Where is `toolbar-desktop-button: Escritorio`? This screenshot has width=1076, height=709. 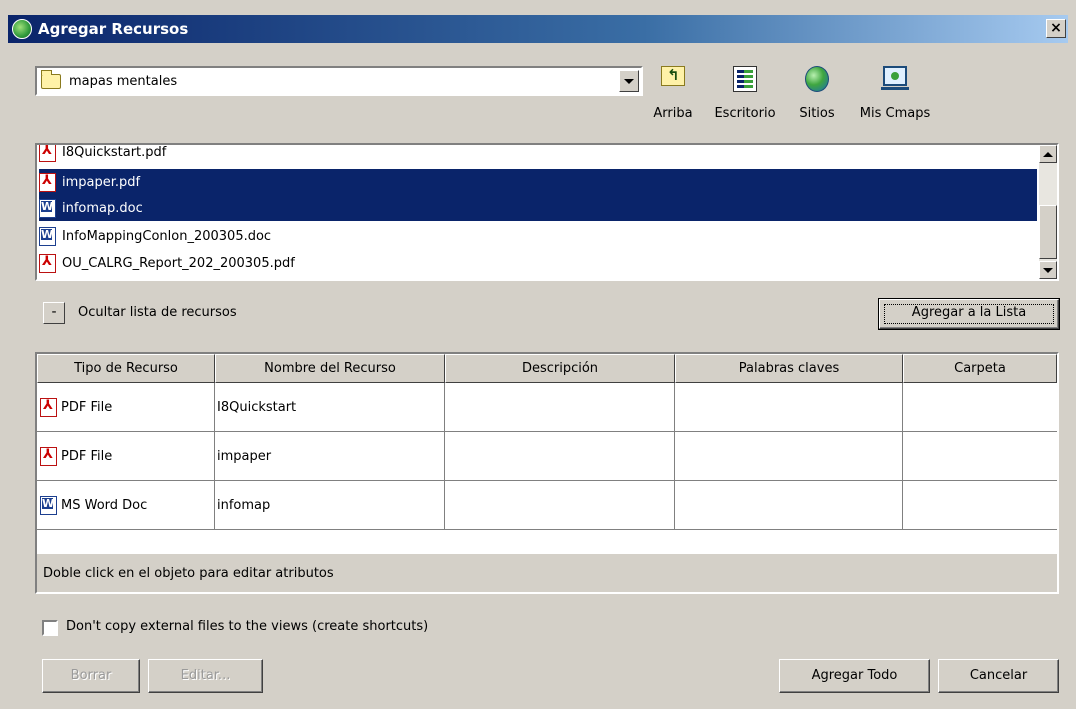
toolbar-desktop-button: Escritorio is located at coordinates (745, 93).